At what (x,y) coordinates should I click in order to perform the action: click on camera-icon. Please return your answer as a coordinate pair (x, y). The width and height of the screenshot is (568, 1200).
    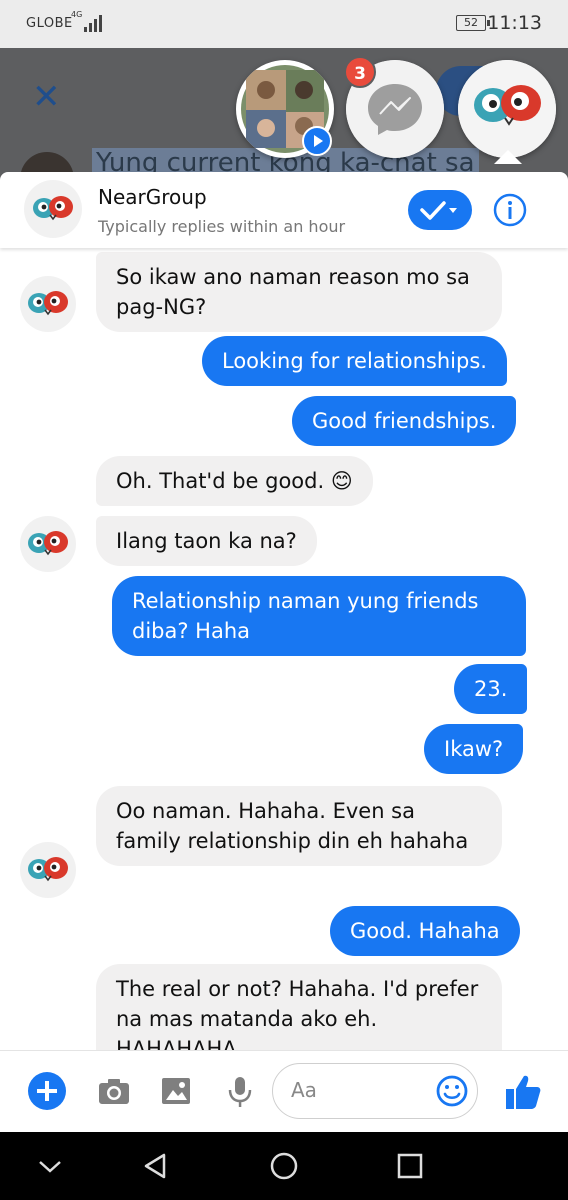
    Looking at the image, I should click on (114, 1091).